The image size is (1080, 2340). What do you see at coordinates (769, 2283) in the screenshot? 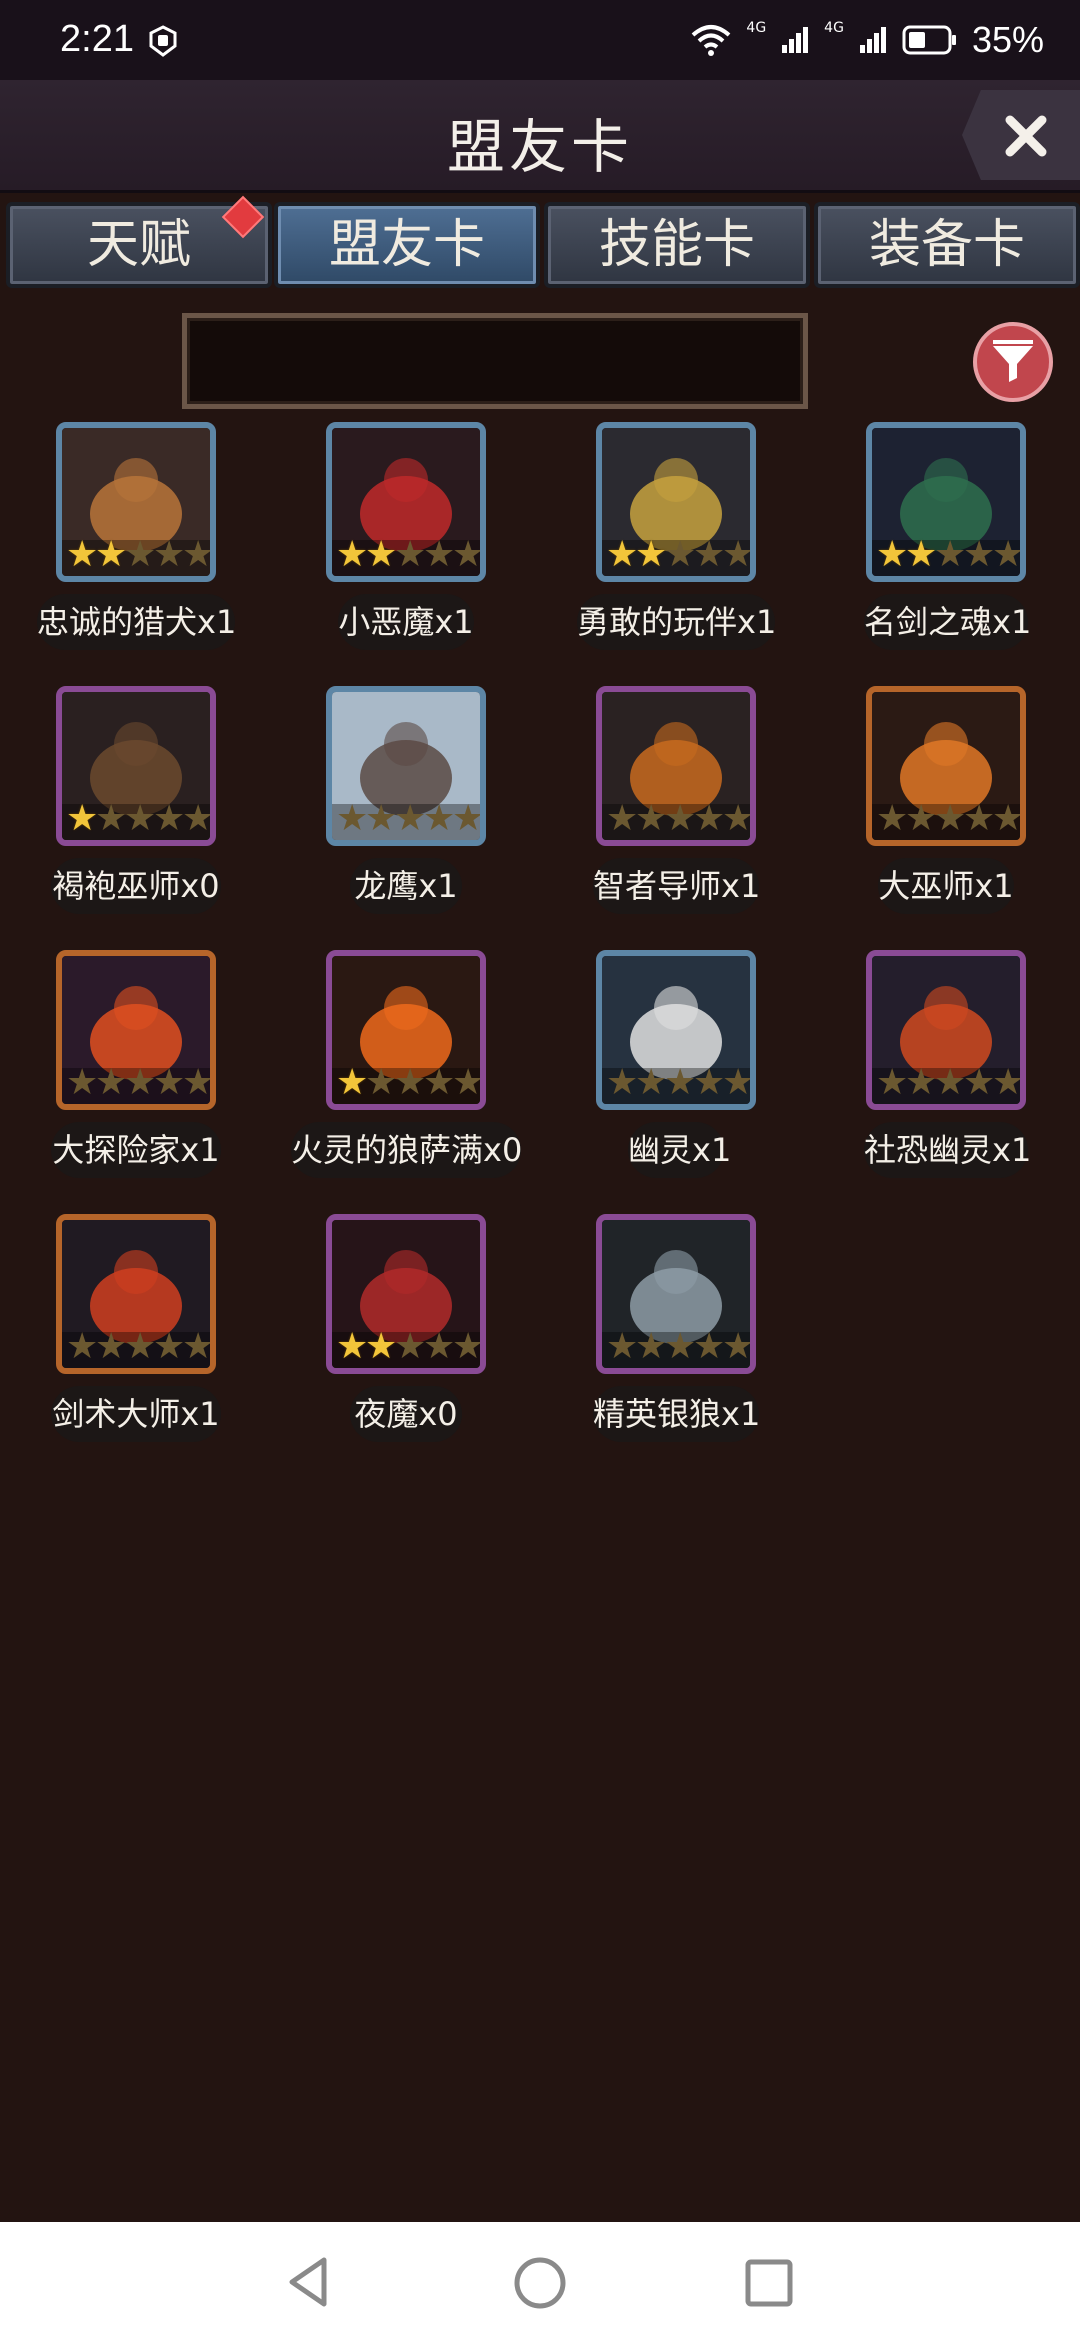
I see `recents-icon` at bounding box center [769, 2283].